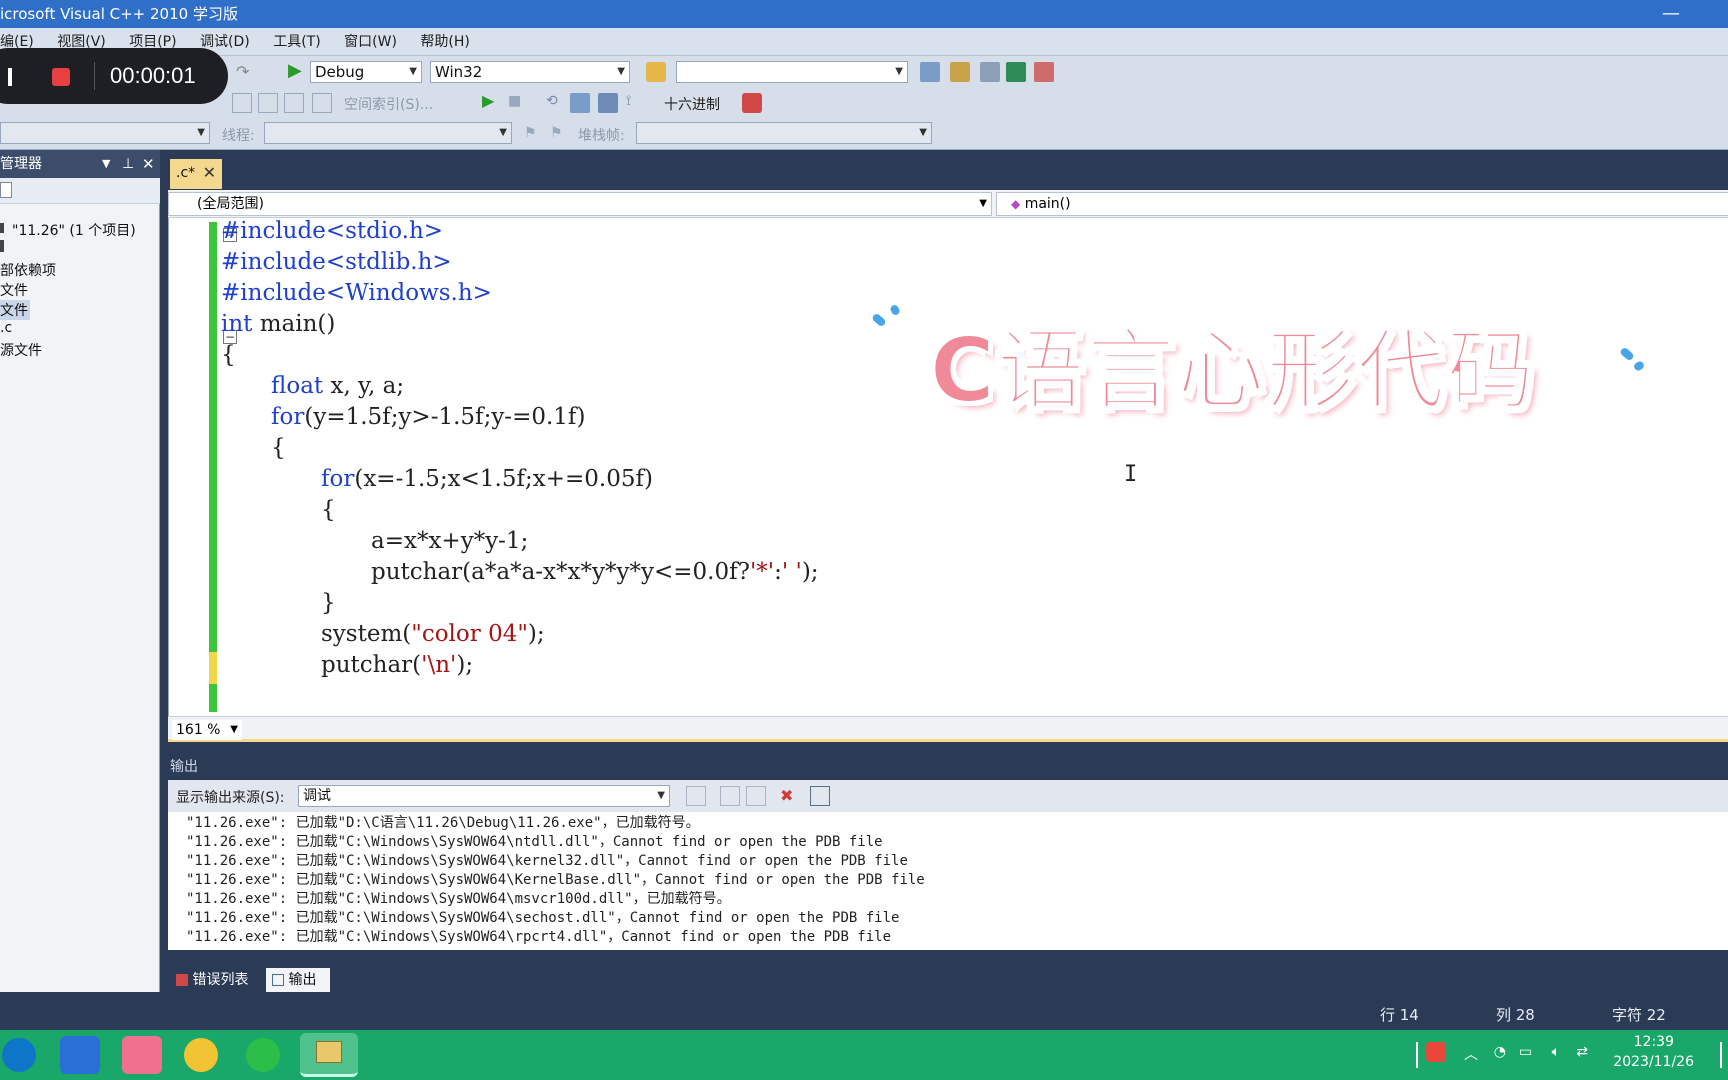 This screenshot has width=1728, height=1080. What do you see at coordinates (21, 164) in the screenshot?
I see `solution-explorer-title: 管理器` at bounding box center [21, 164].